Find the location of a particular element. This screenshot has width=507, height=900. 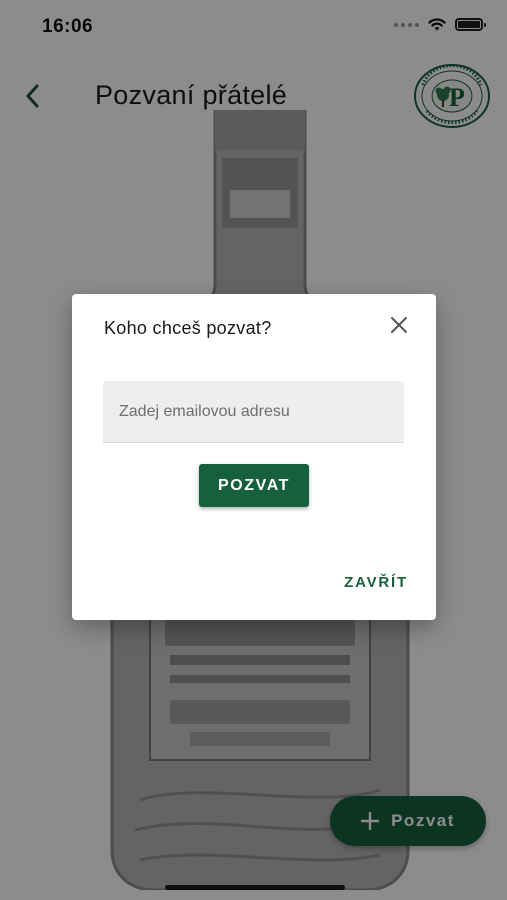

email-input is located at coordinates (253, 412).